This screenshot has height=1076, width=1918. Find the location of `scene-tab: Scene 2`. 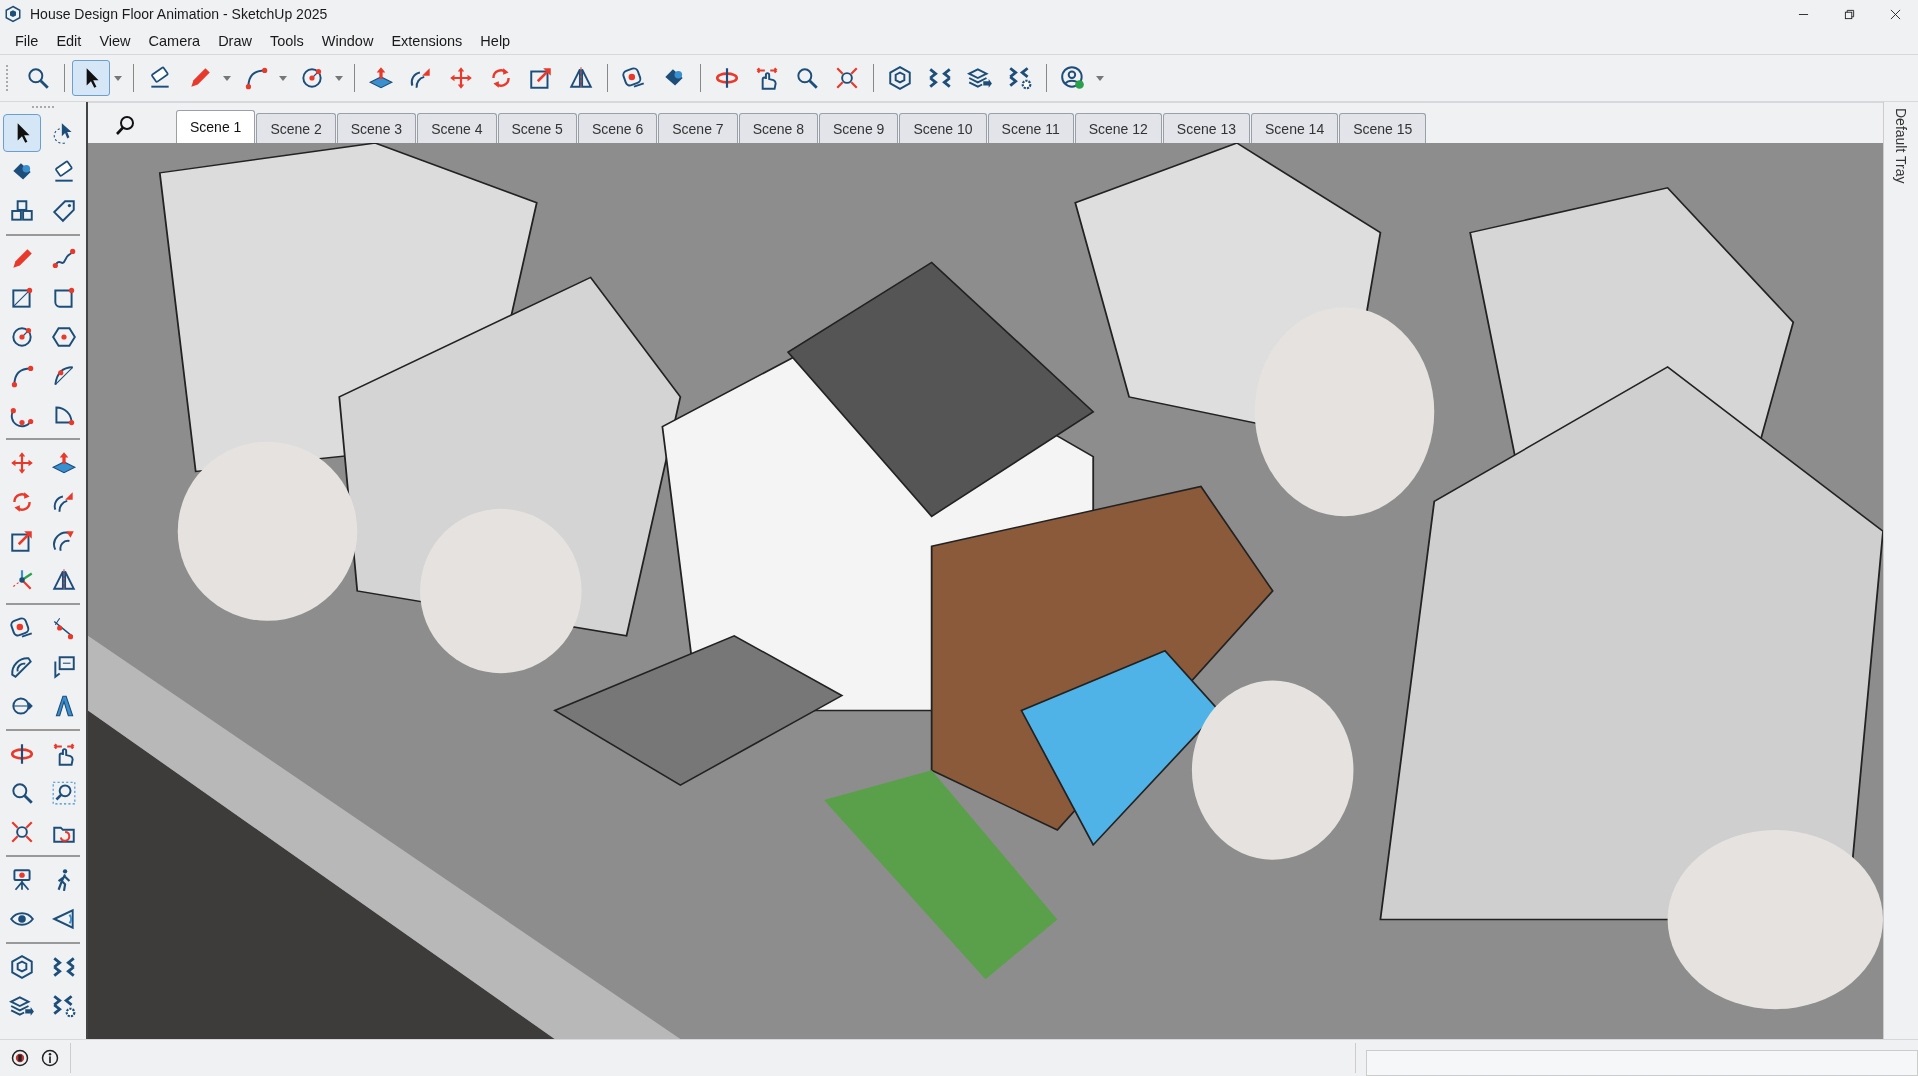

scene-tab: Scene 2 is located at coordinates (296, 128).